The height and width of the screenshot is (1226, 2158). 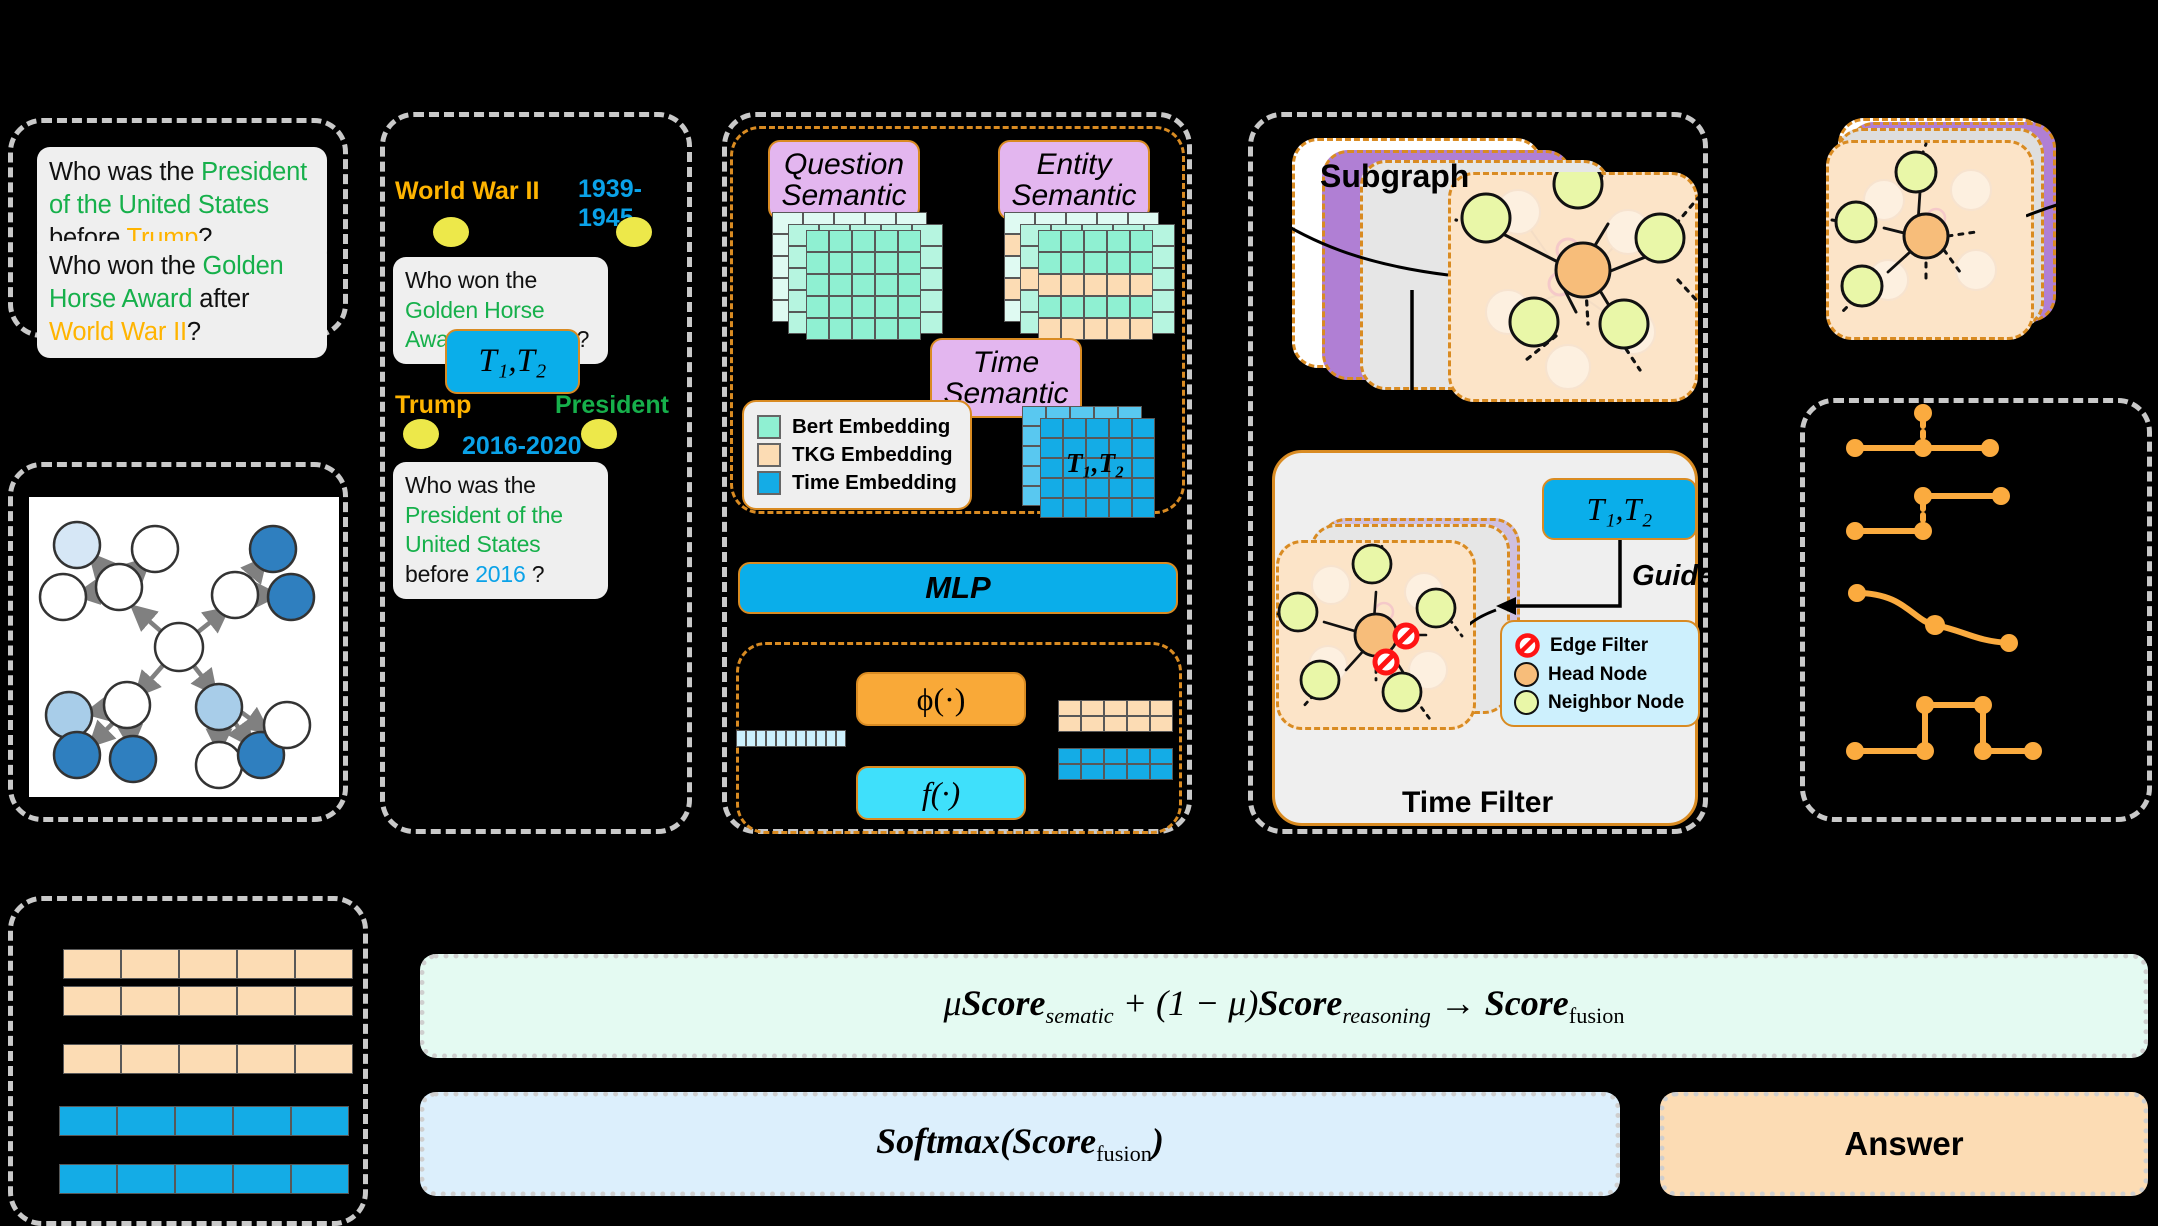 What do you see at coordinates (872, 454) in the screenshot?
I see `legend-label-tkg: TKG Embedding` at bounding box center [872, 454].